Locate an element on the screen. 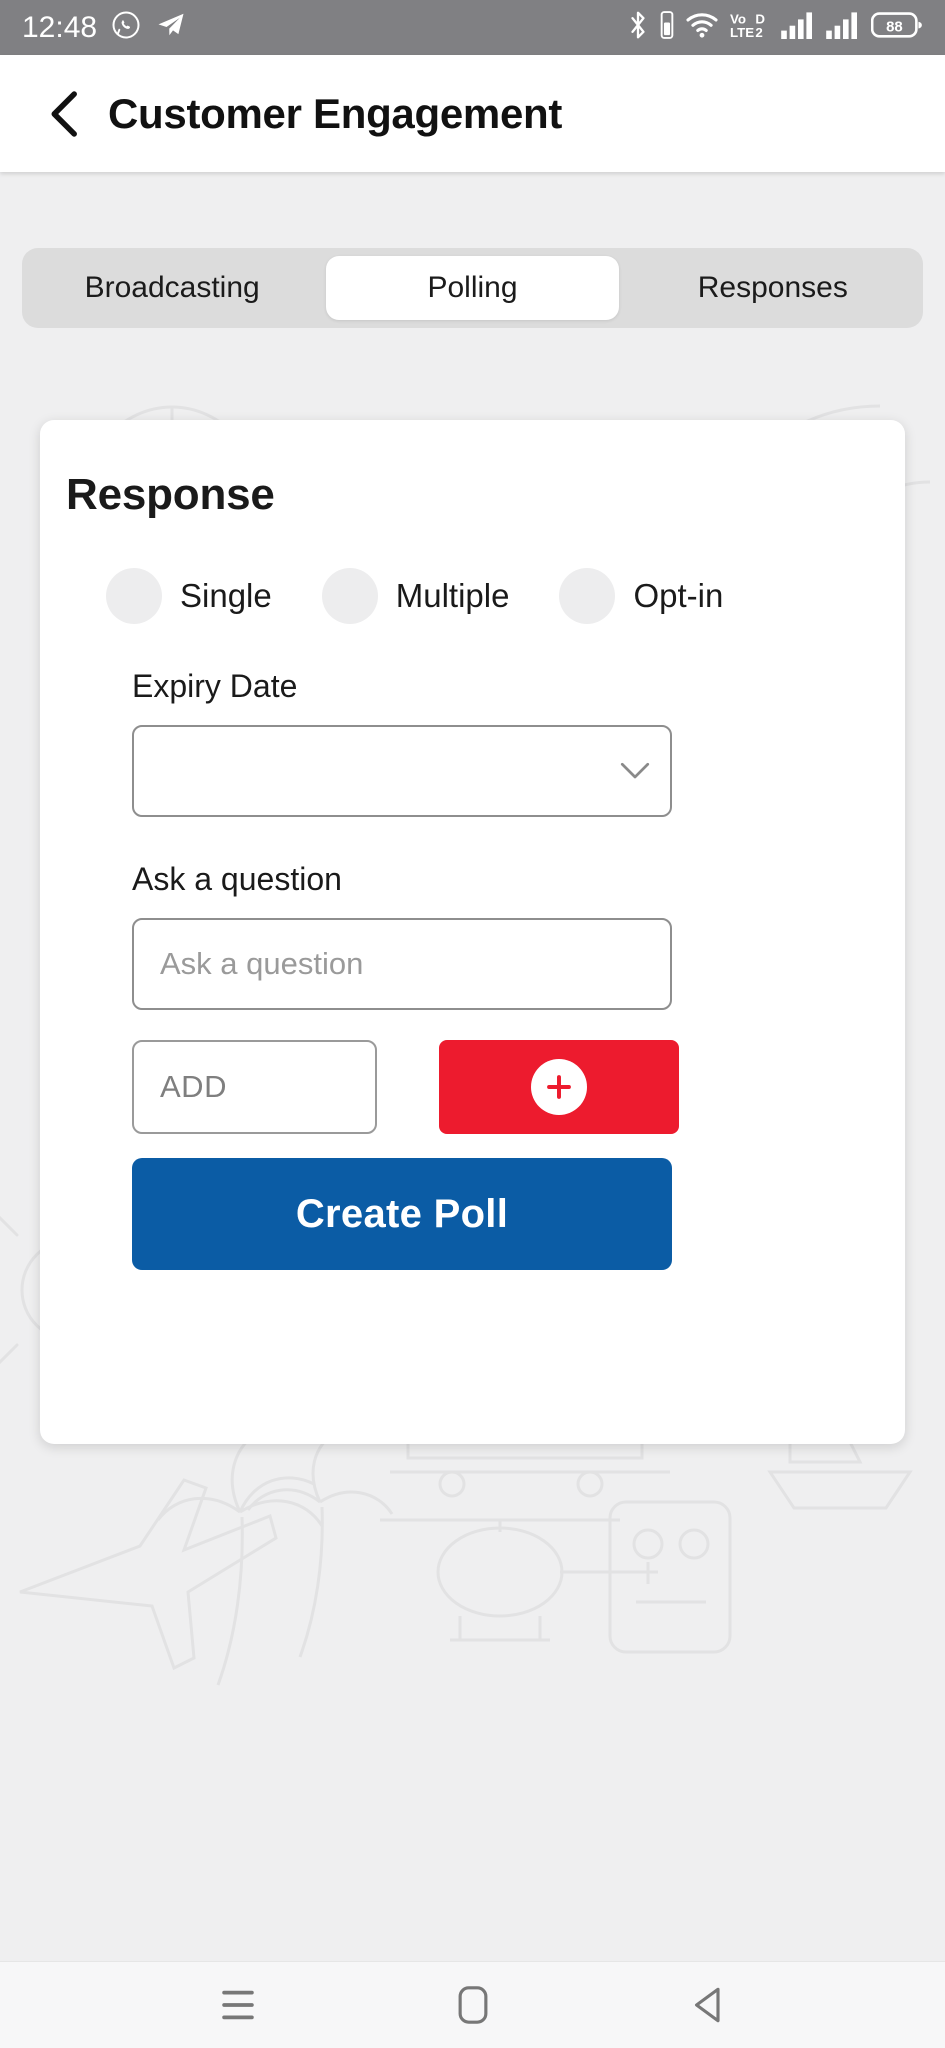 The width and height of the screenshot is (945, 2048). add-option-row: ADD is located at coordinates (518, 1087).